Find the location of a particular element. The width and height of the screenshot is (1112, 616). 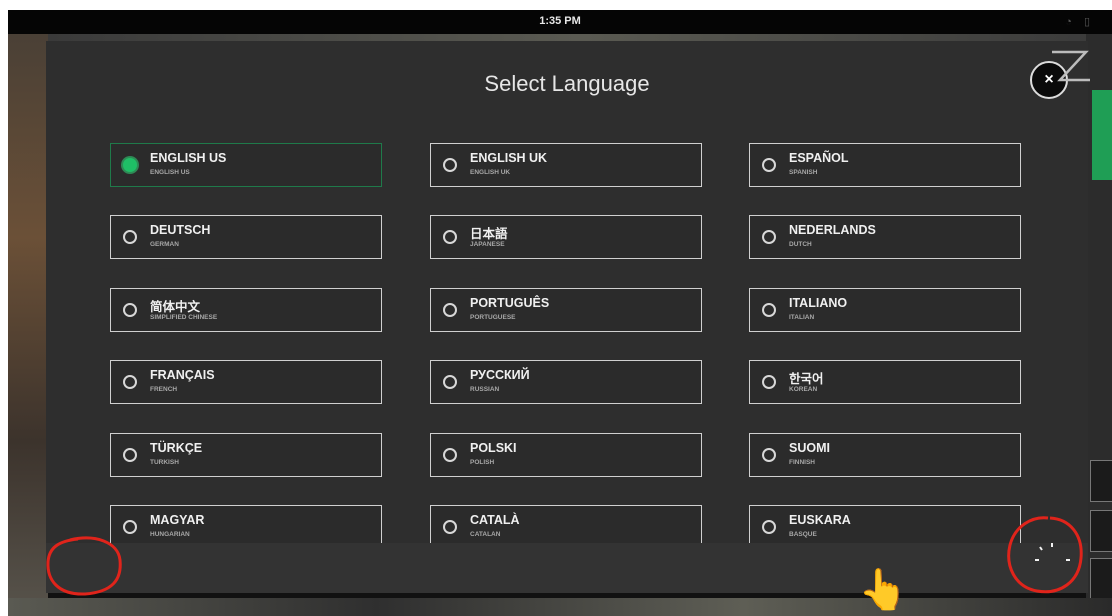

language-name: 日本語 is located at coordinates (489, 234).